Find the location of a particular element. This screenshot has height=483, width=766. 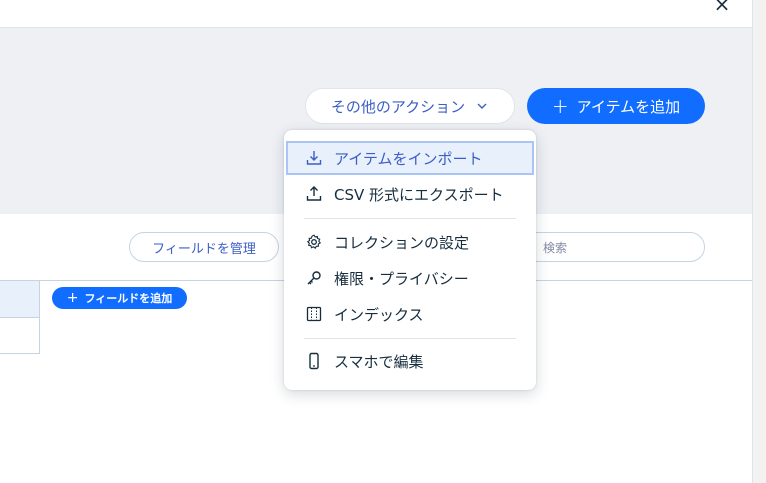

manage-fields-button: フィールドを管理 is located at coordinates (204, 247).